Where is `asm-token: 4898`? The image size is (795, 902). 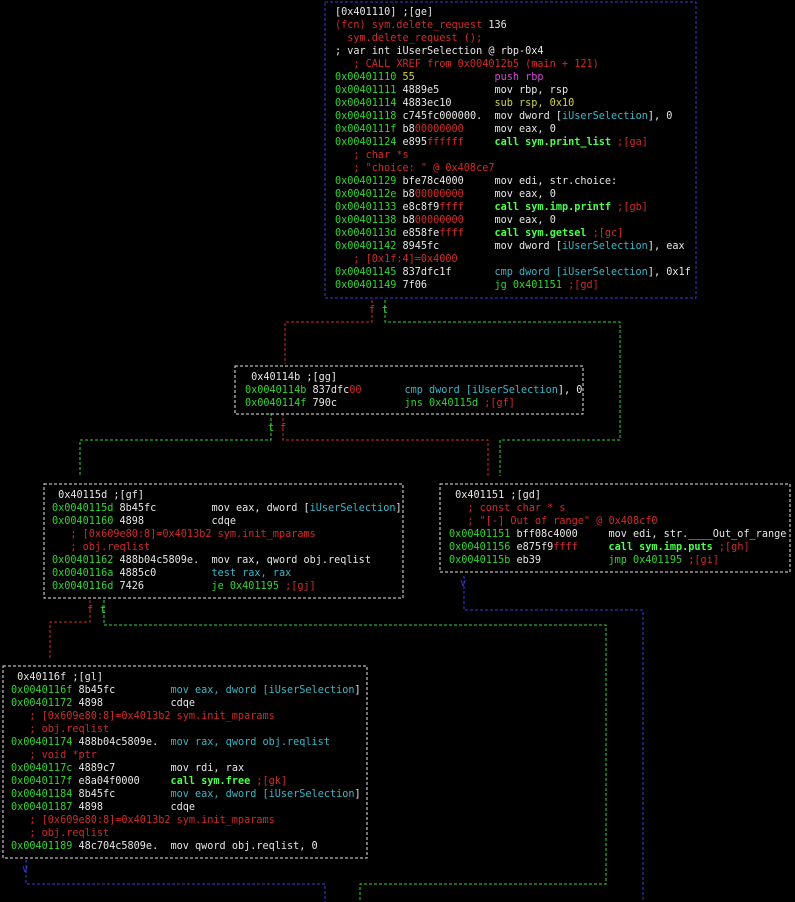
asm-token: 4898 is located at coordinates (91, 703).